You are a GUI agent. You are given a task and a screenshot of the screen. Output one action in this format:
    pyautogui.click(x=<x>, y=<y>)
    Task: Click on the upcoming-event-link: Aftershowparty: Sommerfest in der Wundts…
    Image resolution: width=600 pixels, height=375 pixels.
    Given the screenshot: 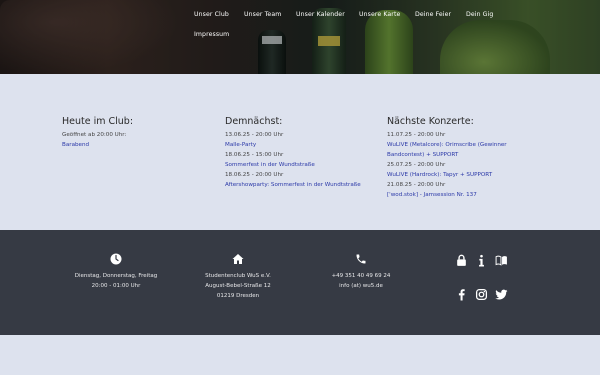 What is the action you would take?
    pyautogui.click(x=305, y=185)
    